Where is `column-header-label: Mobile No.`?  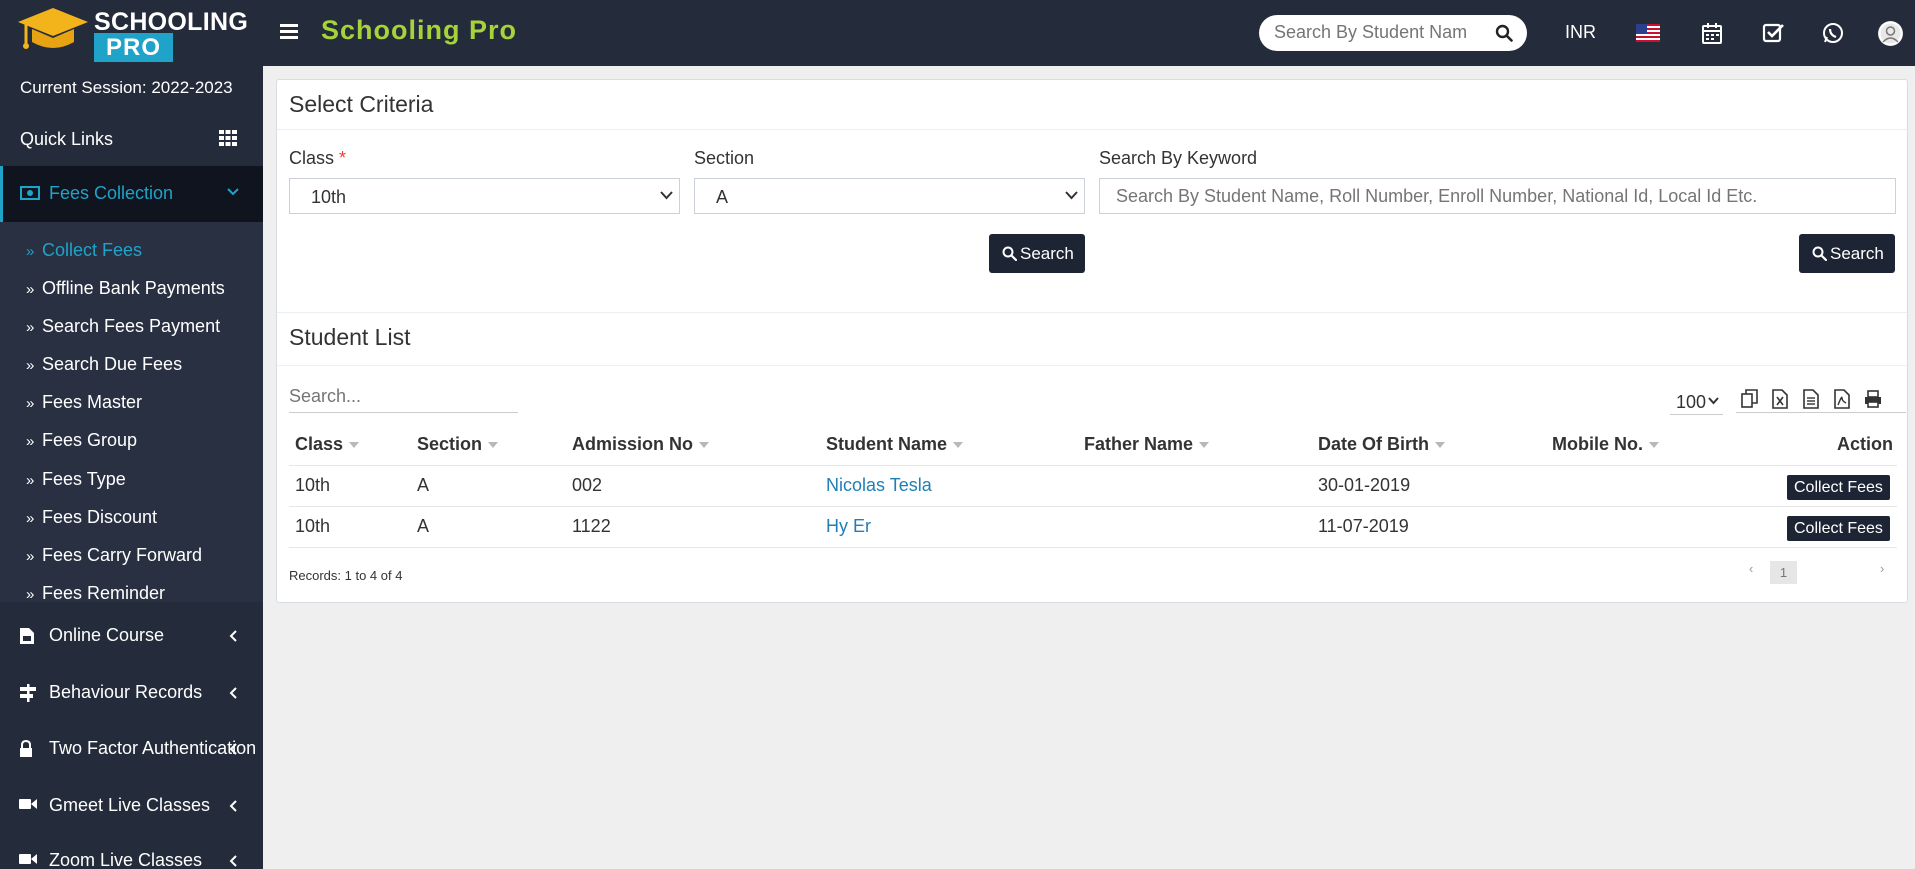
column-header-label: Mobile No. is located at coordinates (1597, 444).